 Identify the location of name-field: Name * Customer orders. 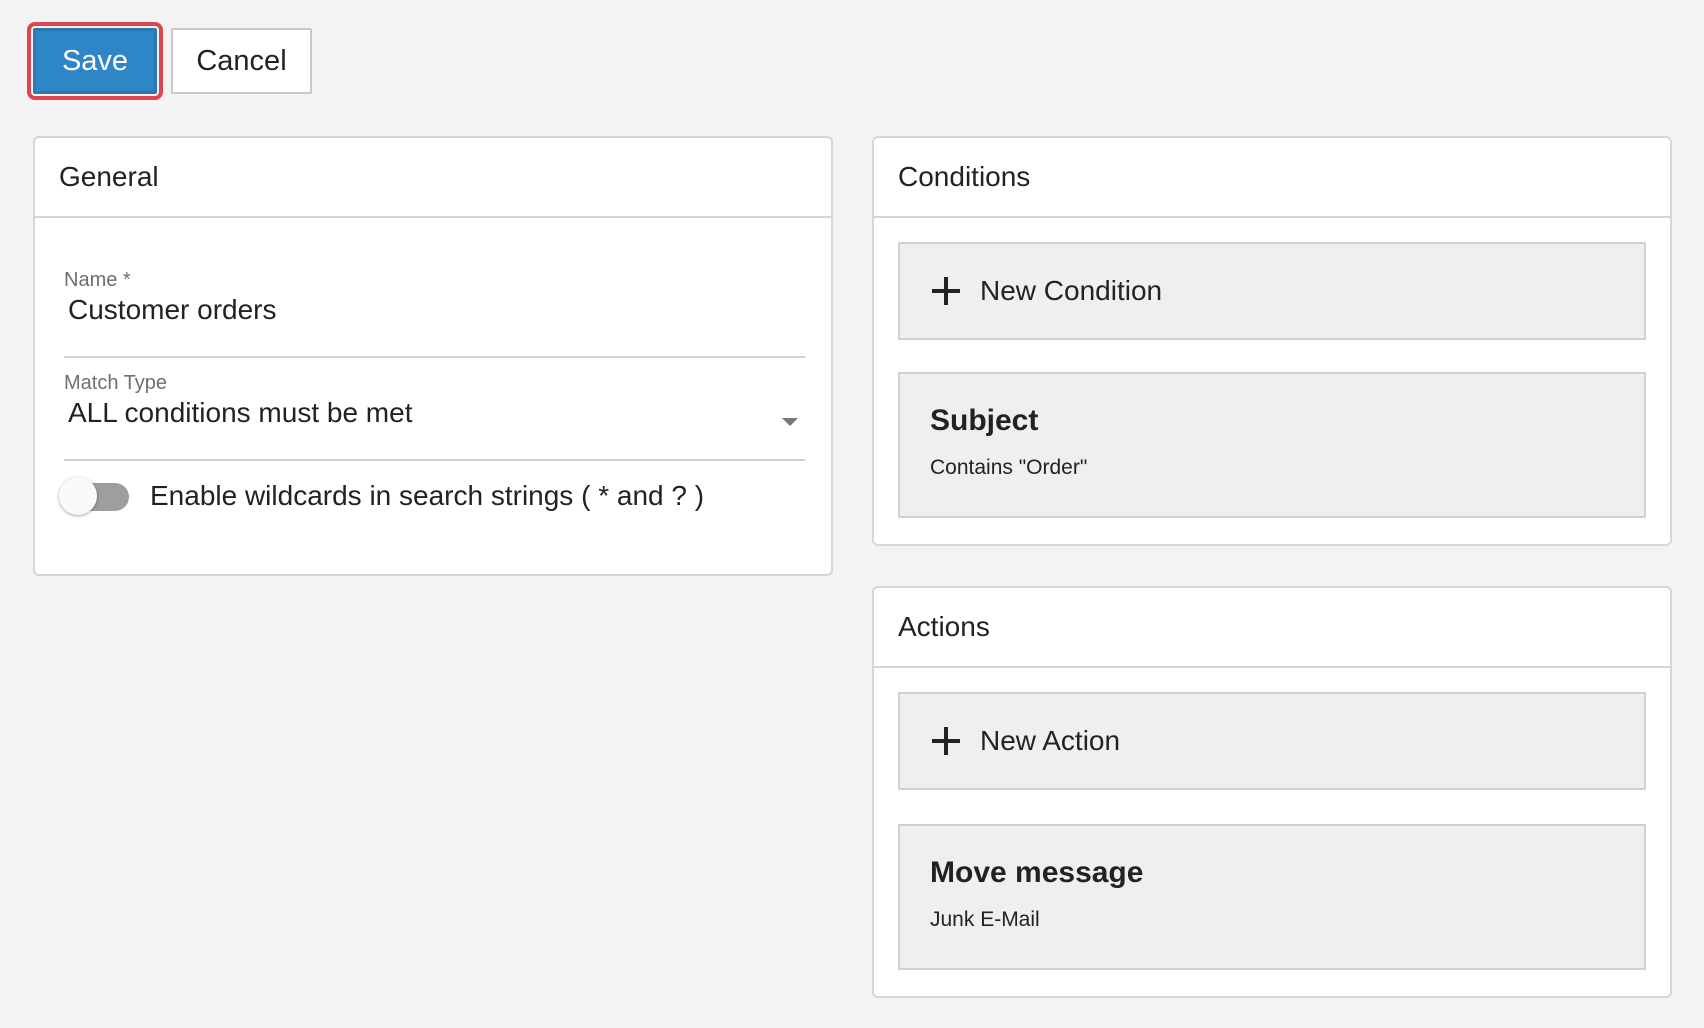
(434, 313).